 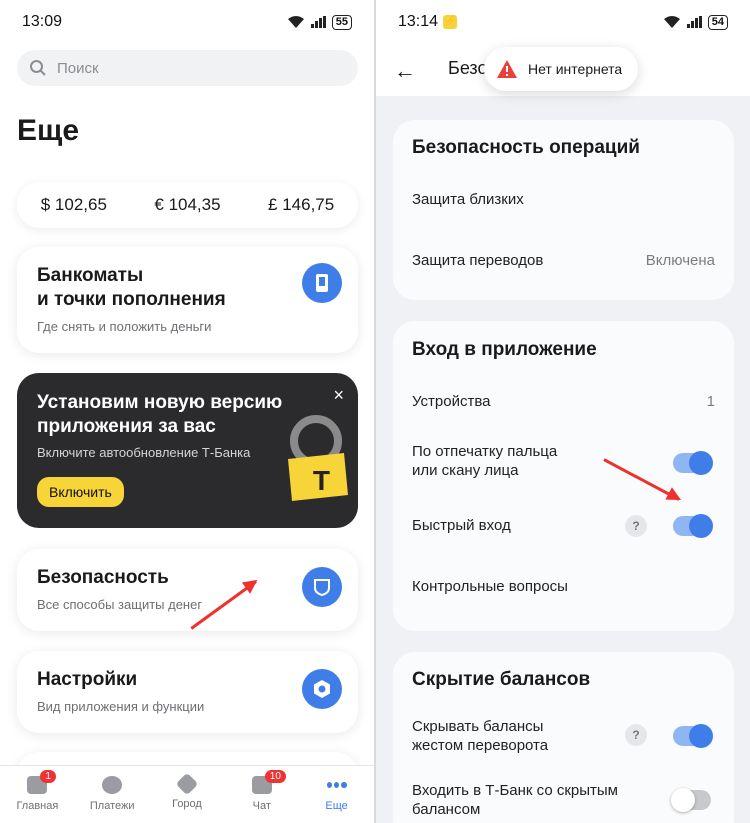 I want to click on search-icon, so click(x=38, y=68).